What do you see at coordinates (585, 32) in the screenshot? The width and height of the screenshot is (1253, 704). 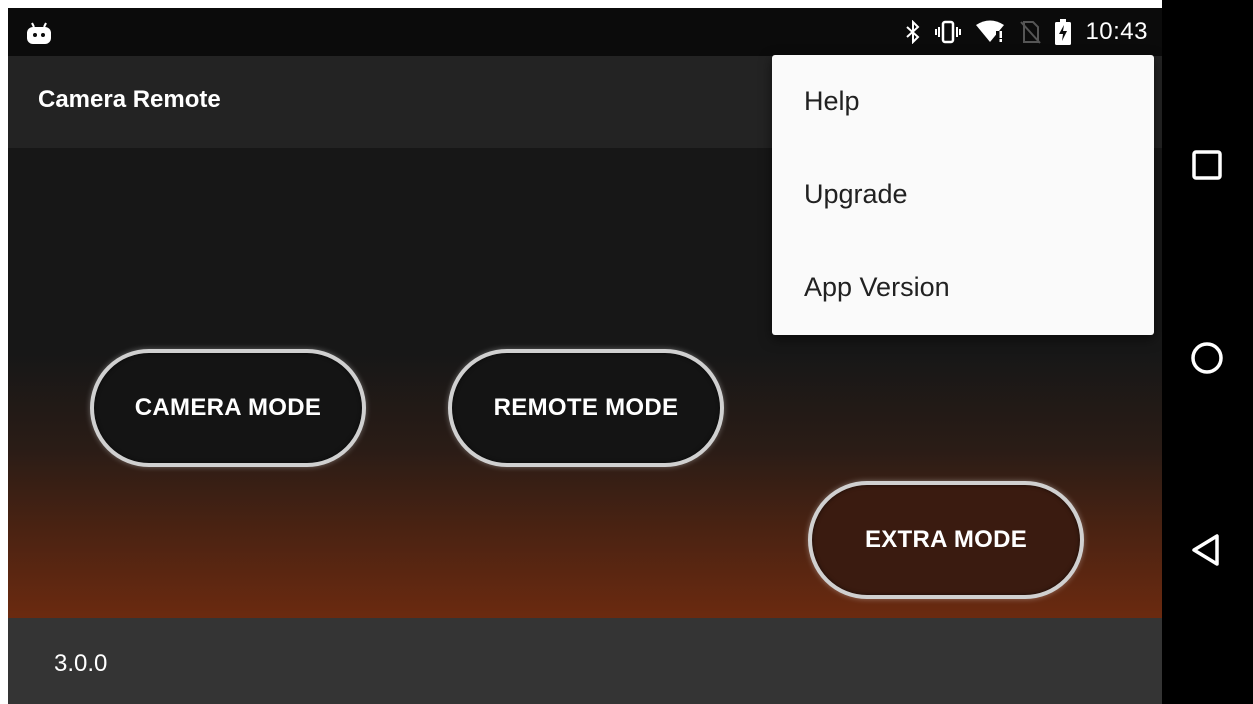 I see `status-bar: 10:43` at bounding box center [585, 32].